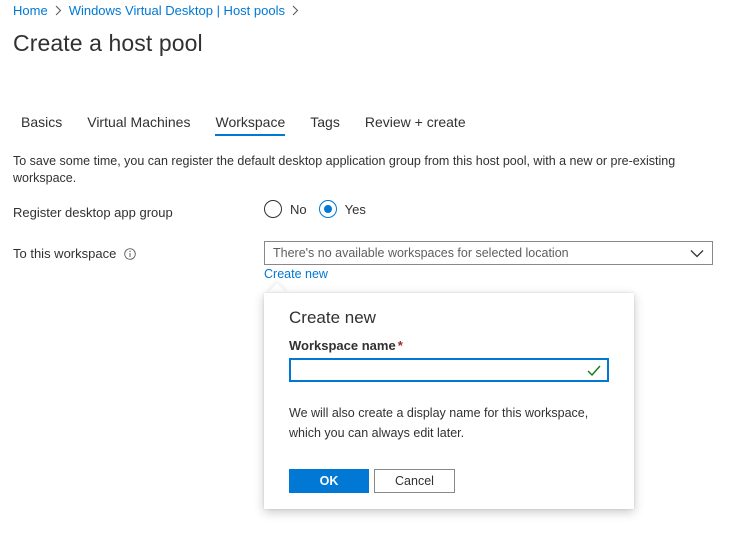 The height and width of the screenshot is (542, 729). I want to click on page-title: Create a host pool, so click(108, 43).